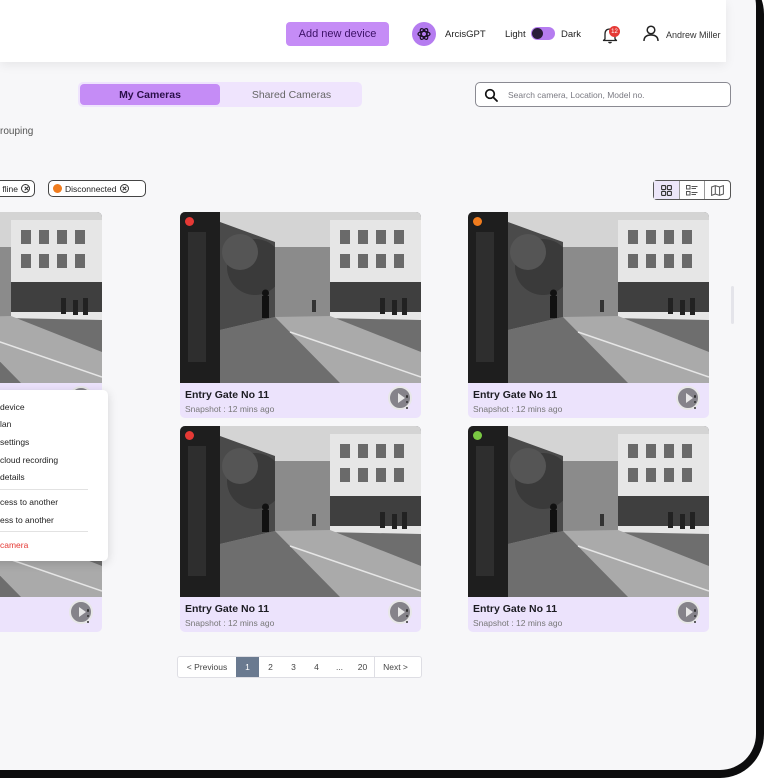 This screenshot has height=778, width=764. What do you see at coordinates (247, 667) in the screenshot?
I see `page-1-button: 1` at bounding box center [247, 667].